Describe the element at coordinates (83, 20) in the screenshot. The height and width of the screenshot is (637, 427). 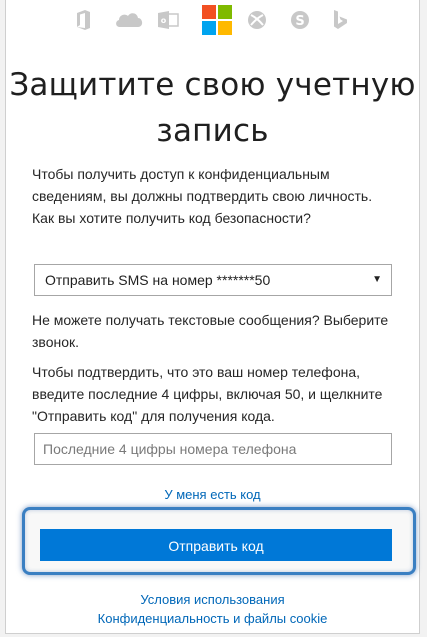
I see `office-icon` at that location.